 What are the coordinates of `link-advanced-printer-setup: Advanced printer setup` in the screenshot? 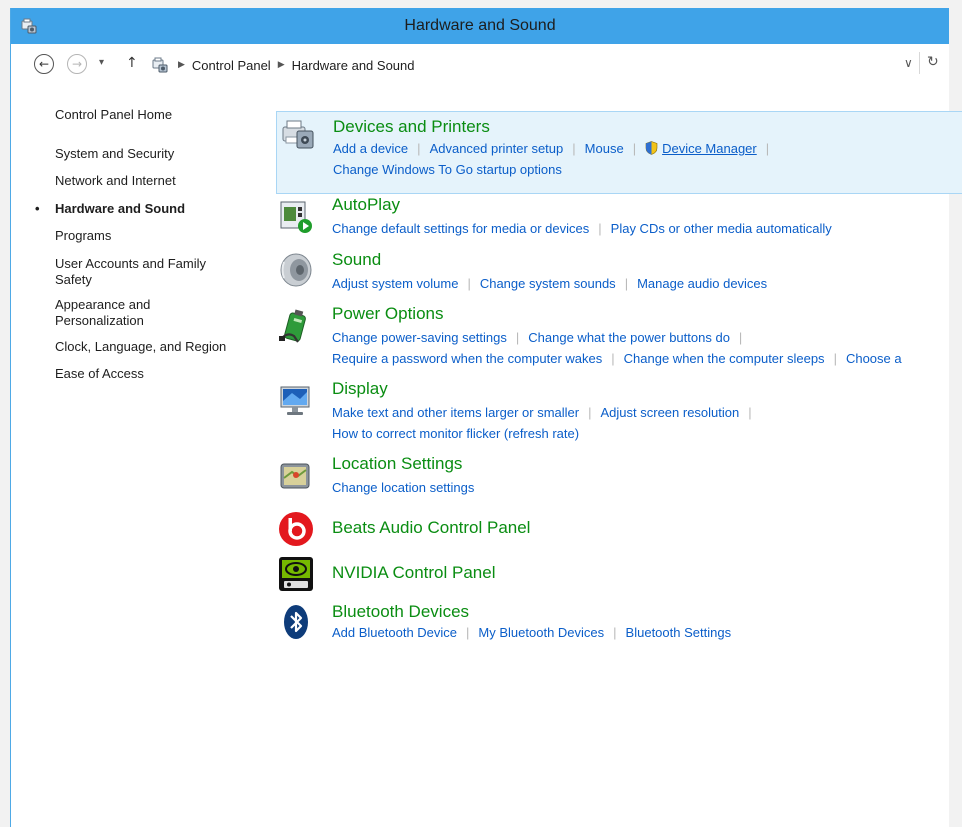 It's located at (497, 148).